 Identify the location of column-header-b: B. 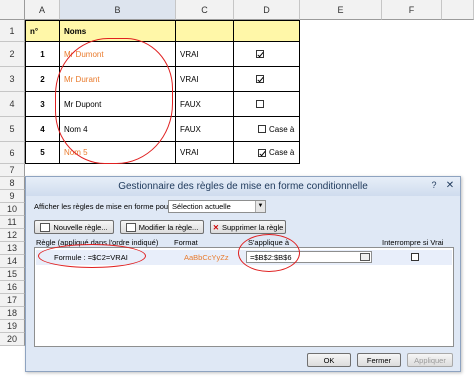
(118, 10).